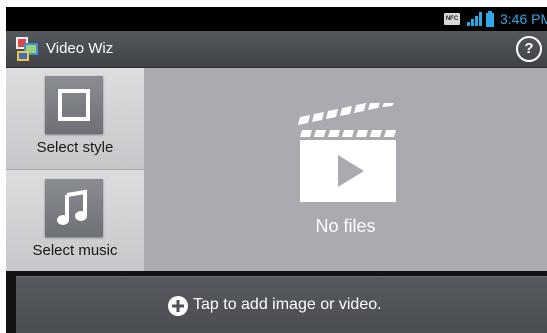 Image resolution: width=547 pixels, height=333 pixels. Describe the element at coordinates (80, 48) in the screenshot. I see `app-title: Video Wiz` at that location.